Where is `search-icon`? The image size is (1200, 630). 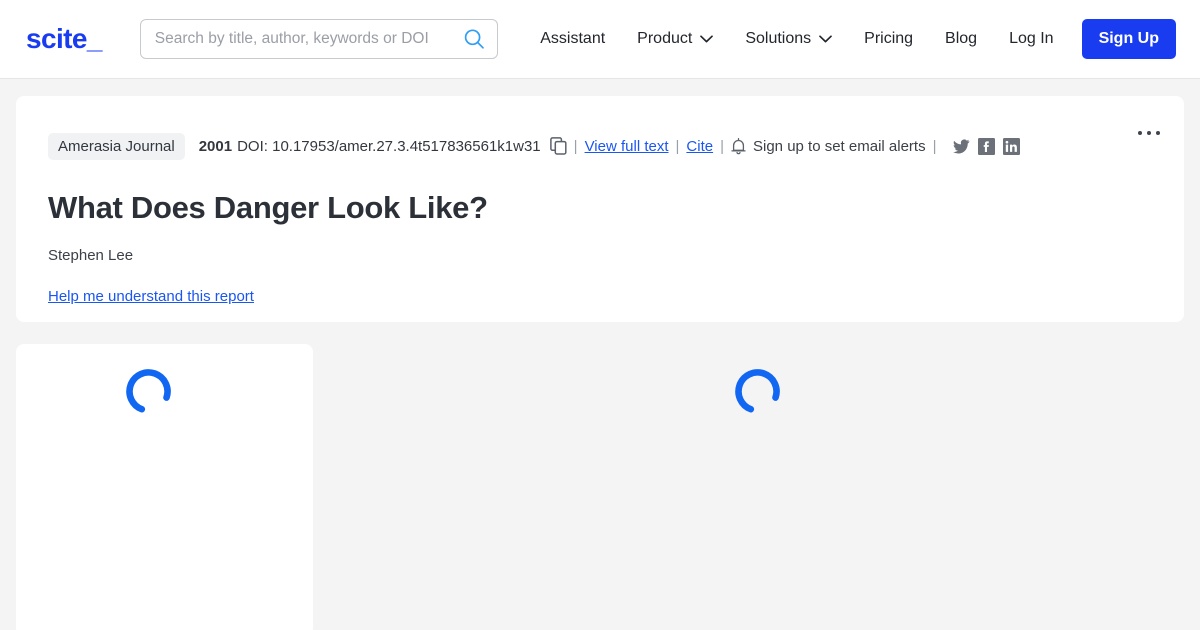 search-icon is located at coordinates (474, 39).